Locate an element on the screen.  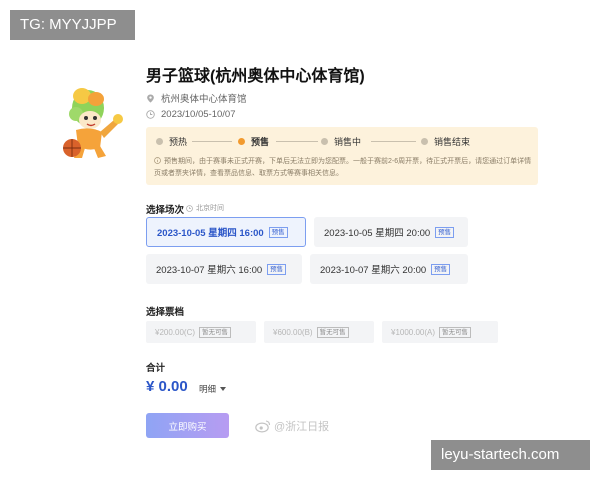
location-pin-icon is located at coordinates (150, 98).